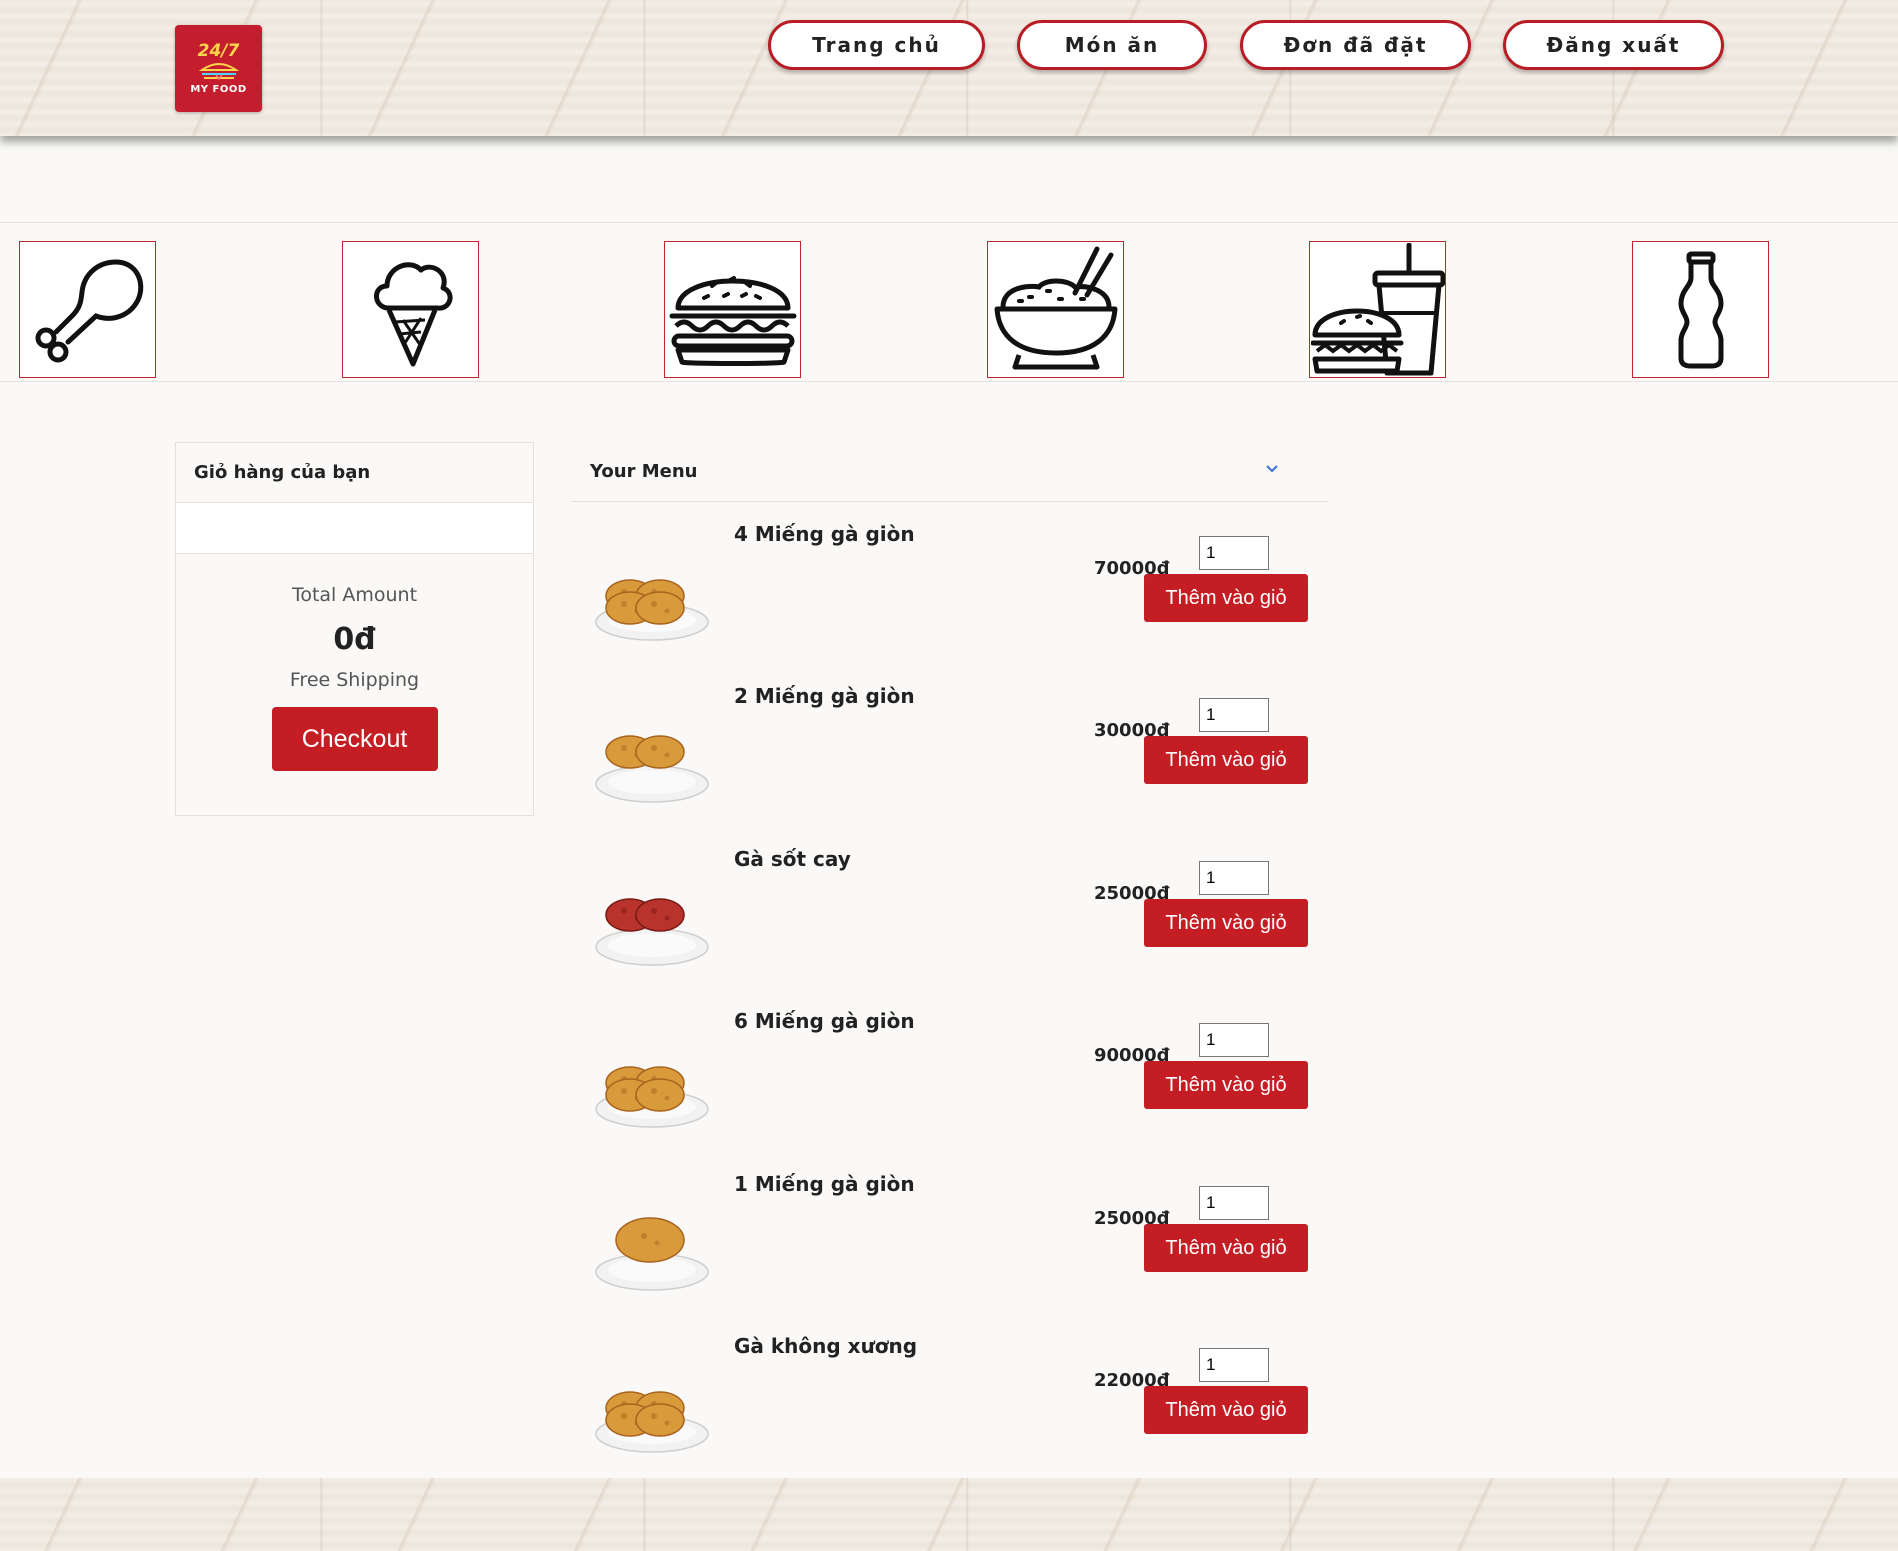 Image resolution: width=1898 pixels, height=1551 pixels. Describe the element at coordinates (1613, 45) in the screenshot. I see `nav-logout-button: Đăng xuất` at that location.